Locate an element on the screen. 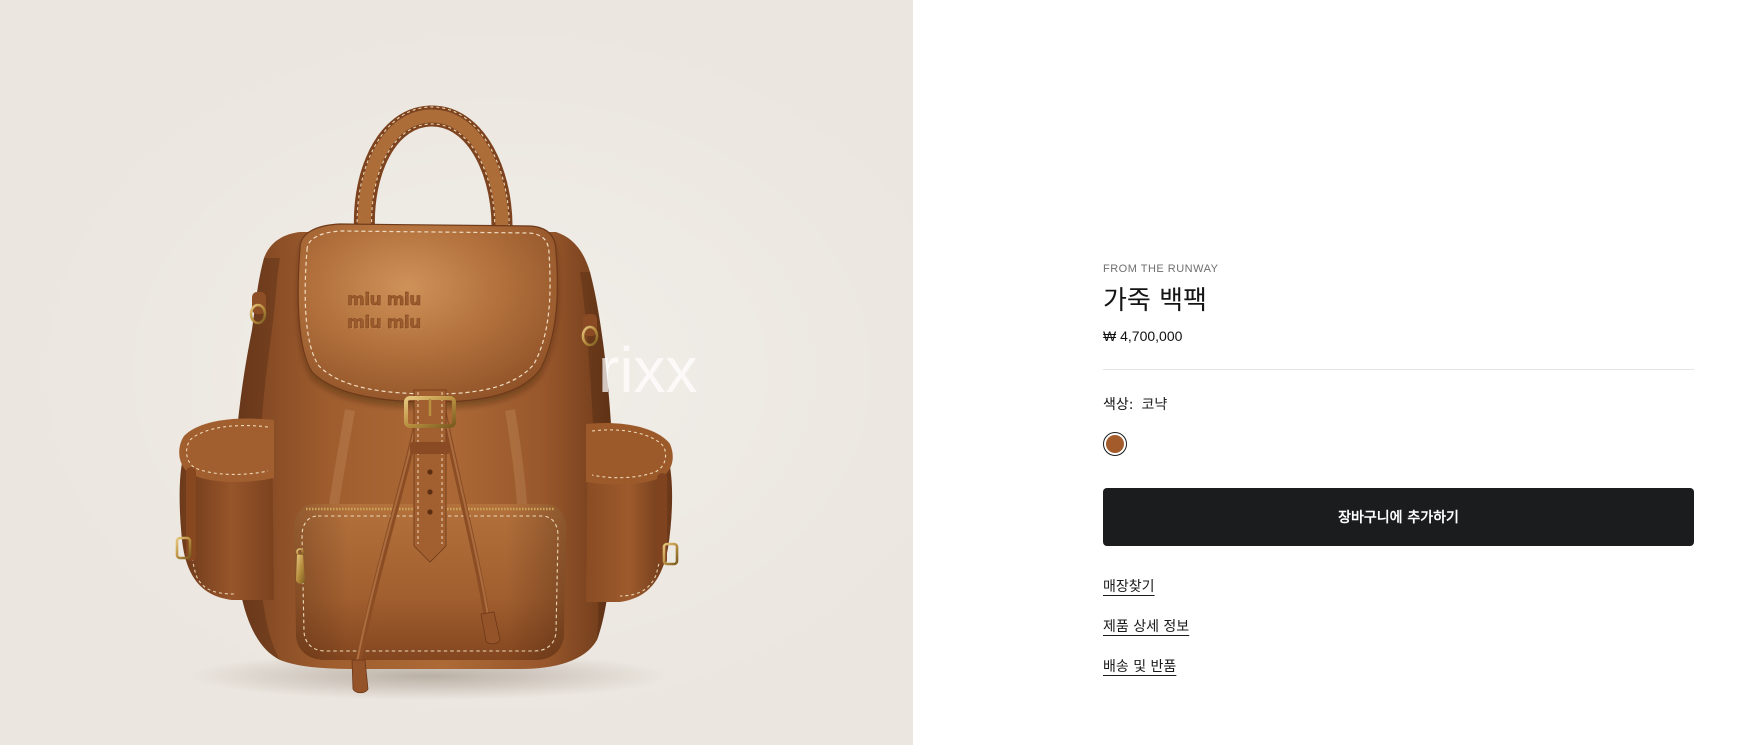  left-side-pocket is located at coordinates (224, 509).